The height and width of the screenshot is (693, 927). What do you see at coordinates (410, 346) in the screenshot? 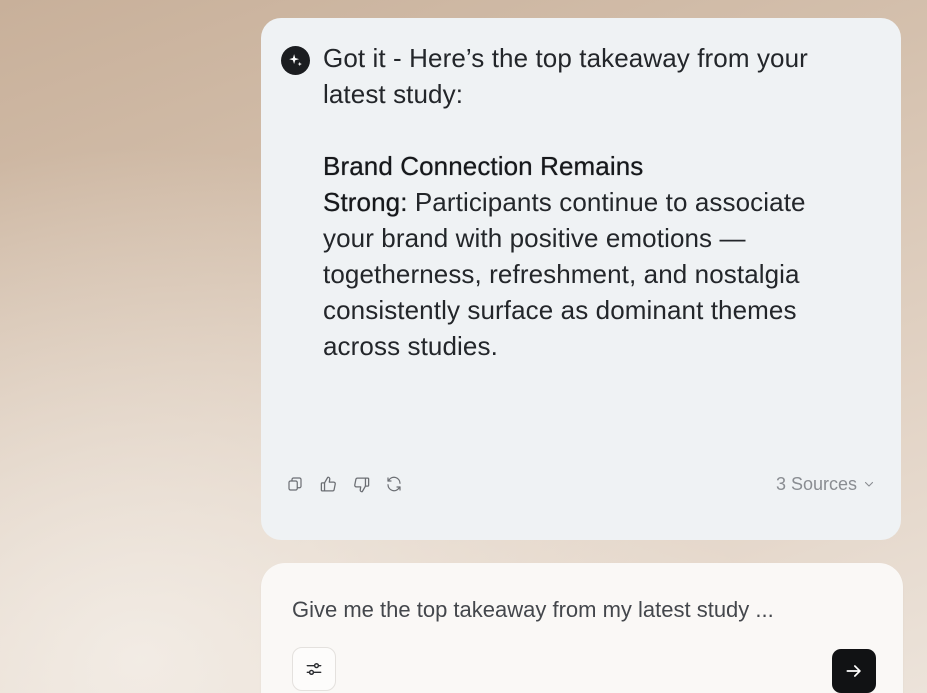
I see `takeaway-line: across studies.` at bounding box center [410, 346].